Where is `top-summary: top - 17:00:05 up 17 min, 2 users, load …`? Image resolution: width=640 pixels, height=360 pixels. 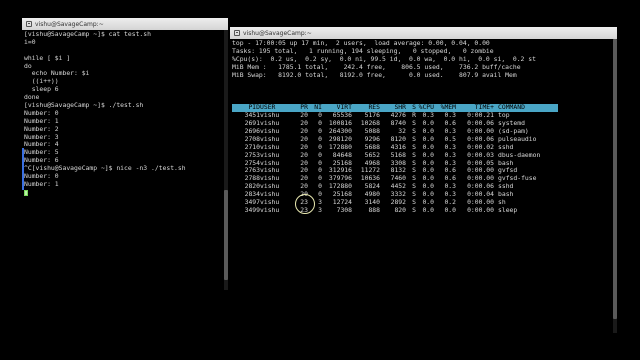
top-summary: top - 17:00:05 up 17 min, 2 users, load … is located at coordinates (423, 63).